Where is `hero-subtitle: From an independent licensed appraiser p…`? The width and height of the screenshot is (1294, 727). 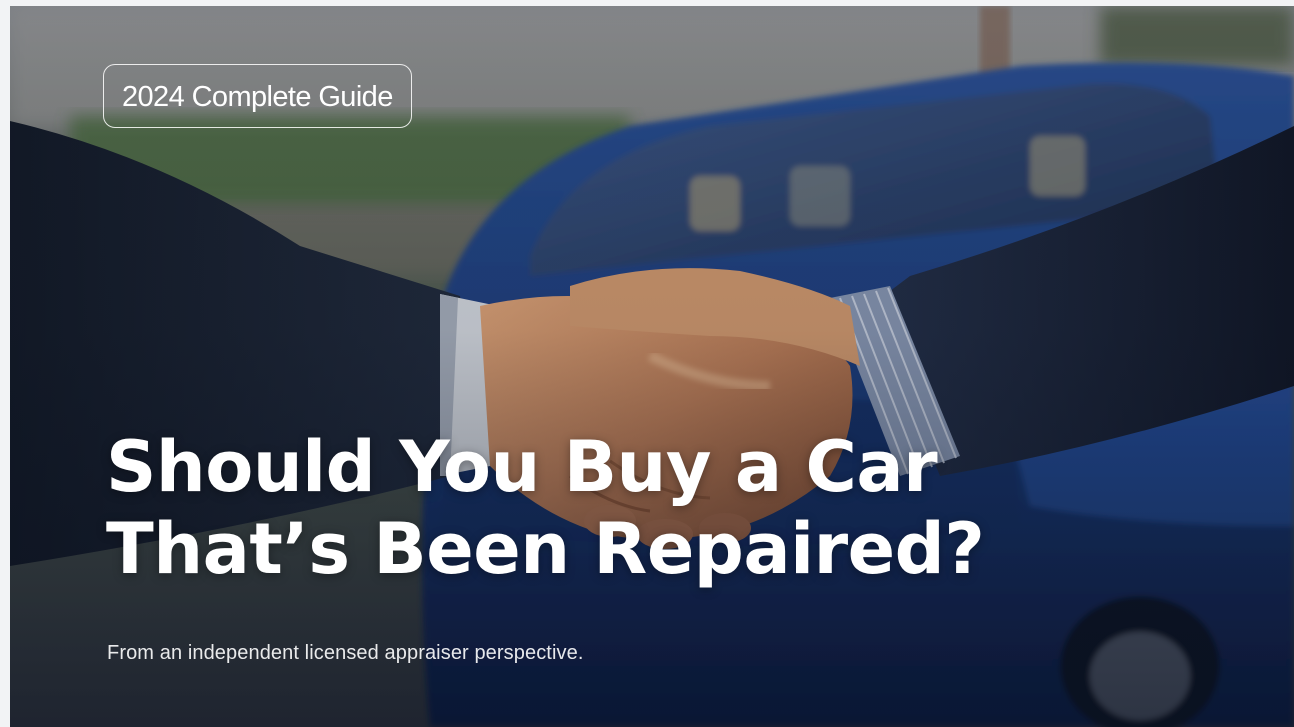
hero-subtitle: From an independent licensed appraiser p… is located at coordinates (345, 653).